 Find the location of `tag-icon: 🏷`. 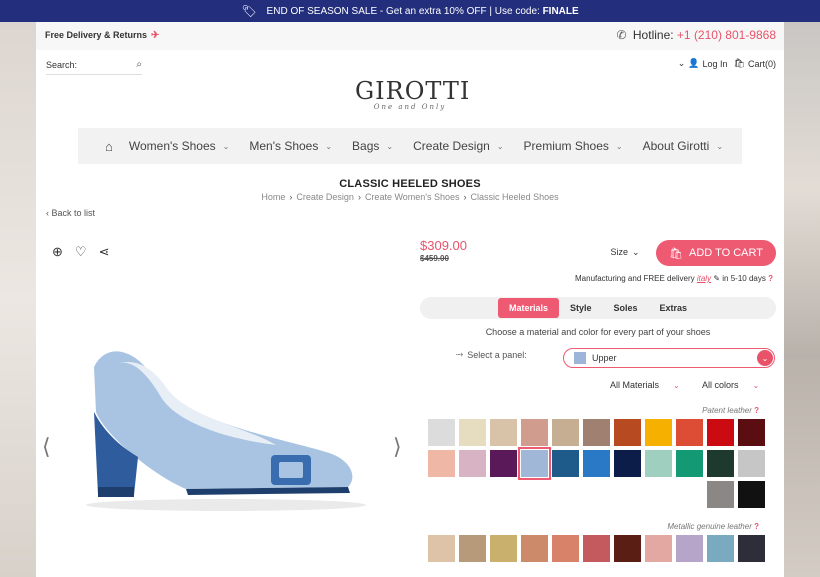

tag-icon: 🏷 is located at coordinates (249, 11).